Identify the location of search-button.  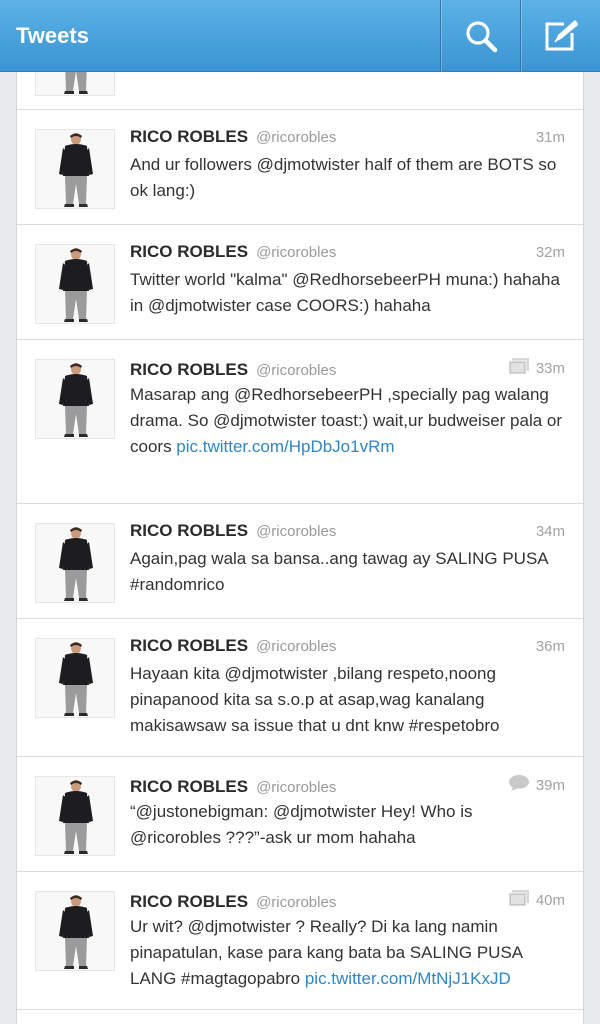
(480, 36).